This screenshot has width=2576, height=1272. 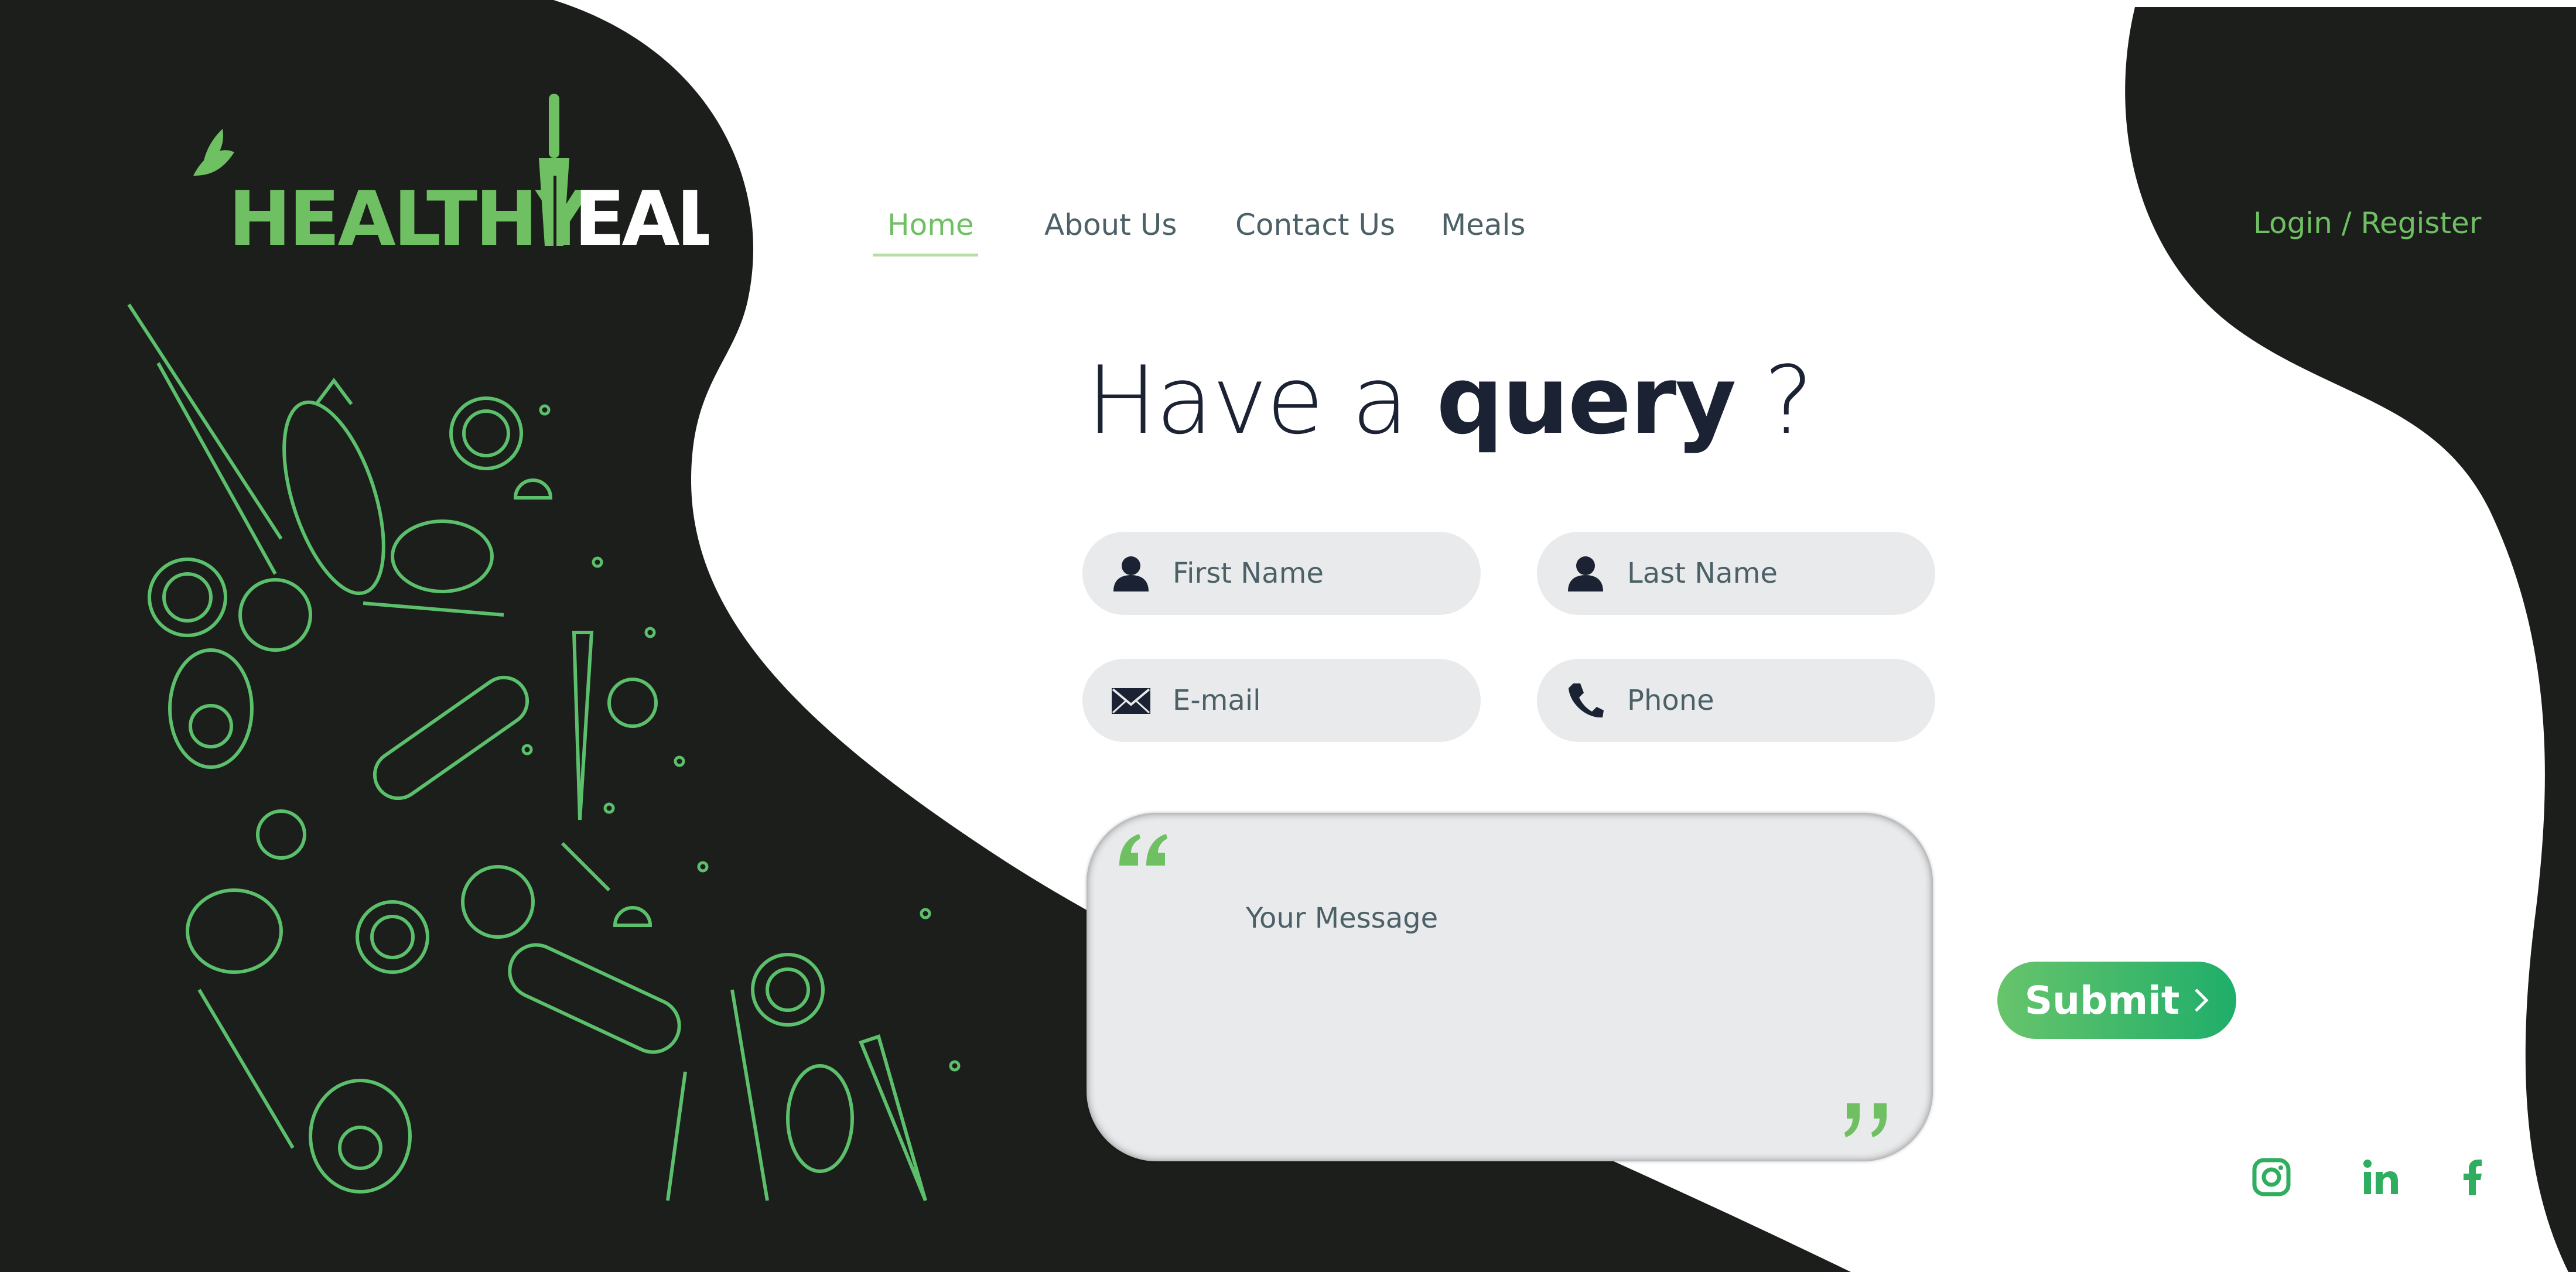 I want to click on healthy-meal-logo: HEALTHY EAL, so click(x=439, y=176).